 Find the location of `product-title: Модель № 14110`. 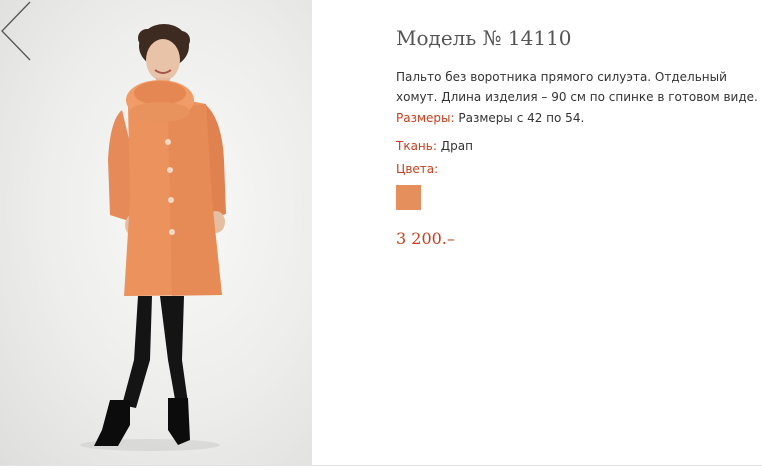

product-title: Модель № 14110 is located at coordinates (484, 38).